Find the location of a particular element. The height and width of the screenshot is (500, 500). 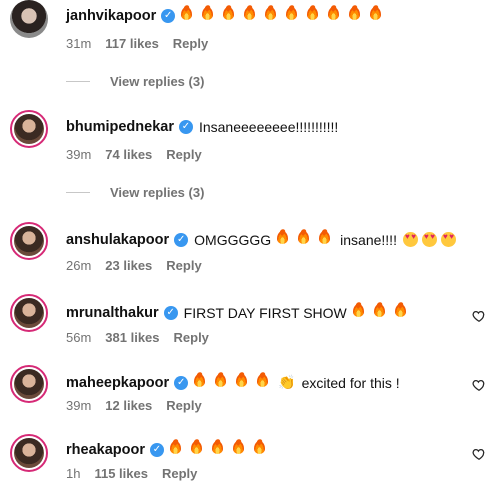

comment-line: anshulakapoor ✓ OMGGGGG insane!!!! is located at coordinates (263, 239).